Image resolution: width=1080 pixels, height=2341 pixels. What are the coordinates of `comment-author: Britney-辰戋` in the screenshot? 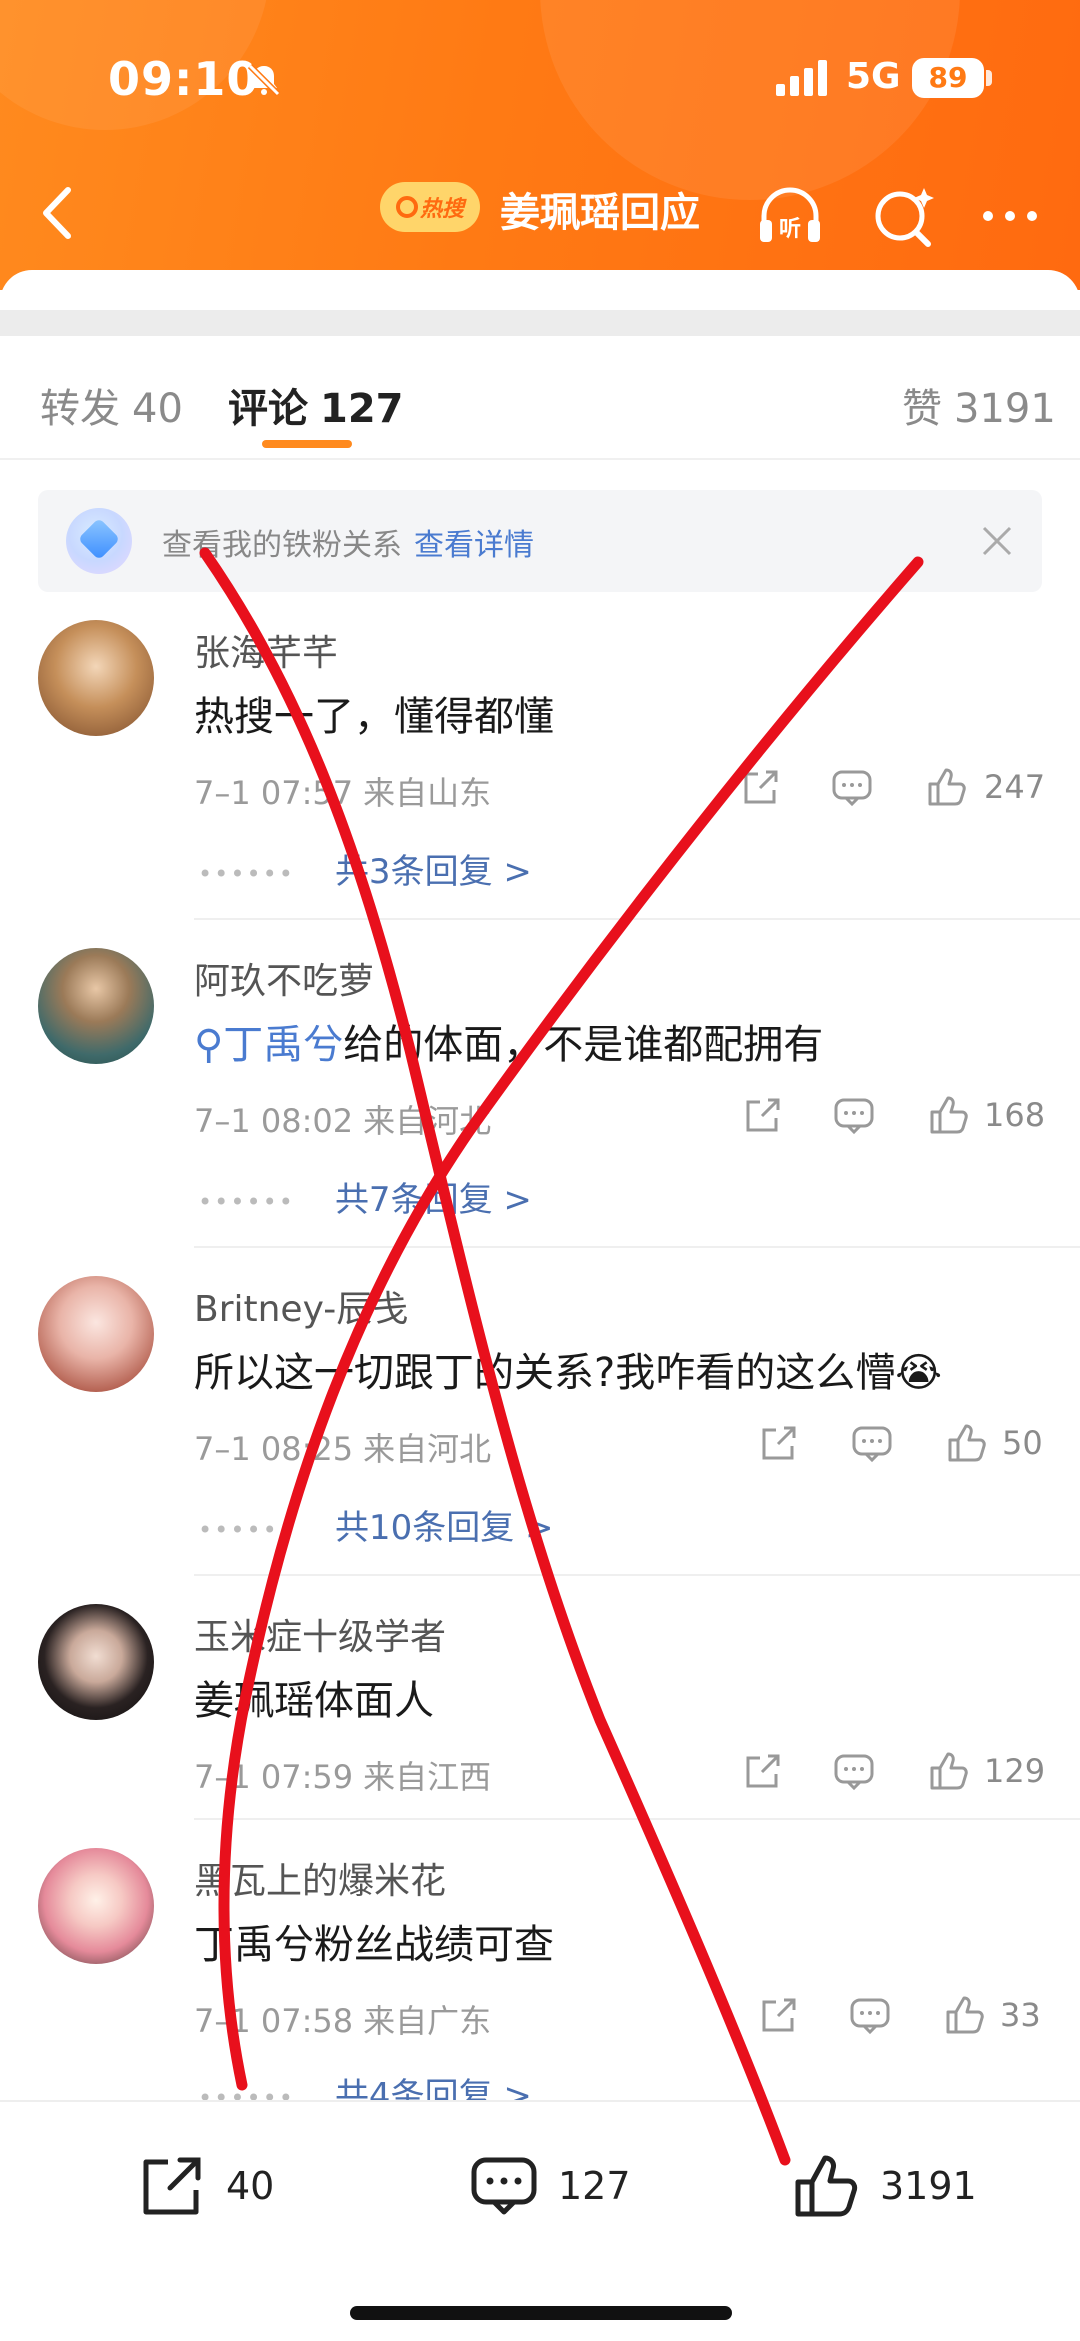 It's located at (301, 1306).